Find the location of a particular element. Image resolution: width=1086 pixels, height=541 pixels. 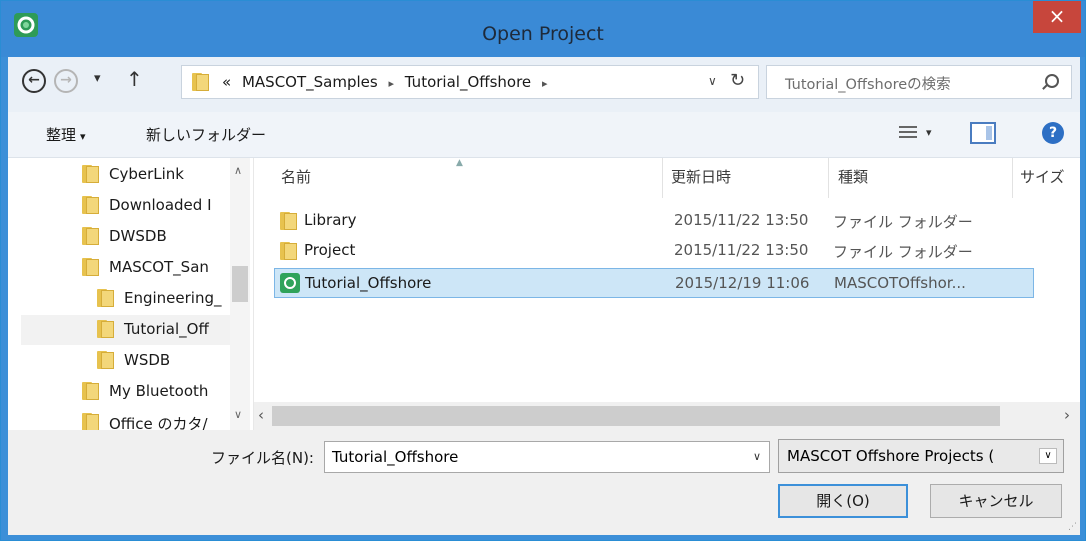

scroll-up-icon: ∧ is located at coordinates (238, 170).